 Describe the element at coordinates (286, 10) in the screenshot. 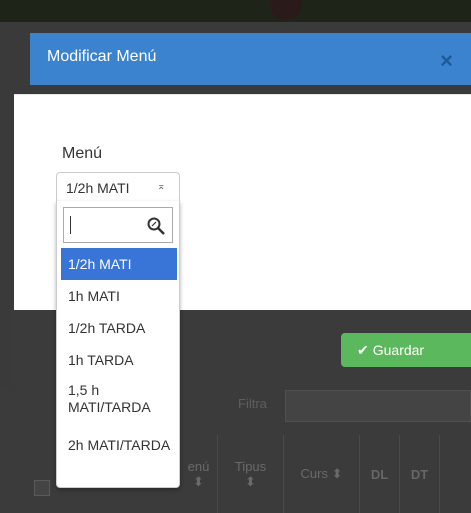

I see `user-avatar` at that location.